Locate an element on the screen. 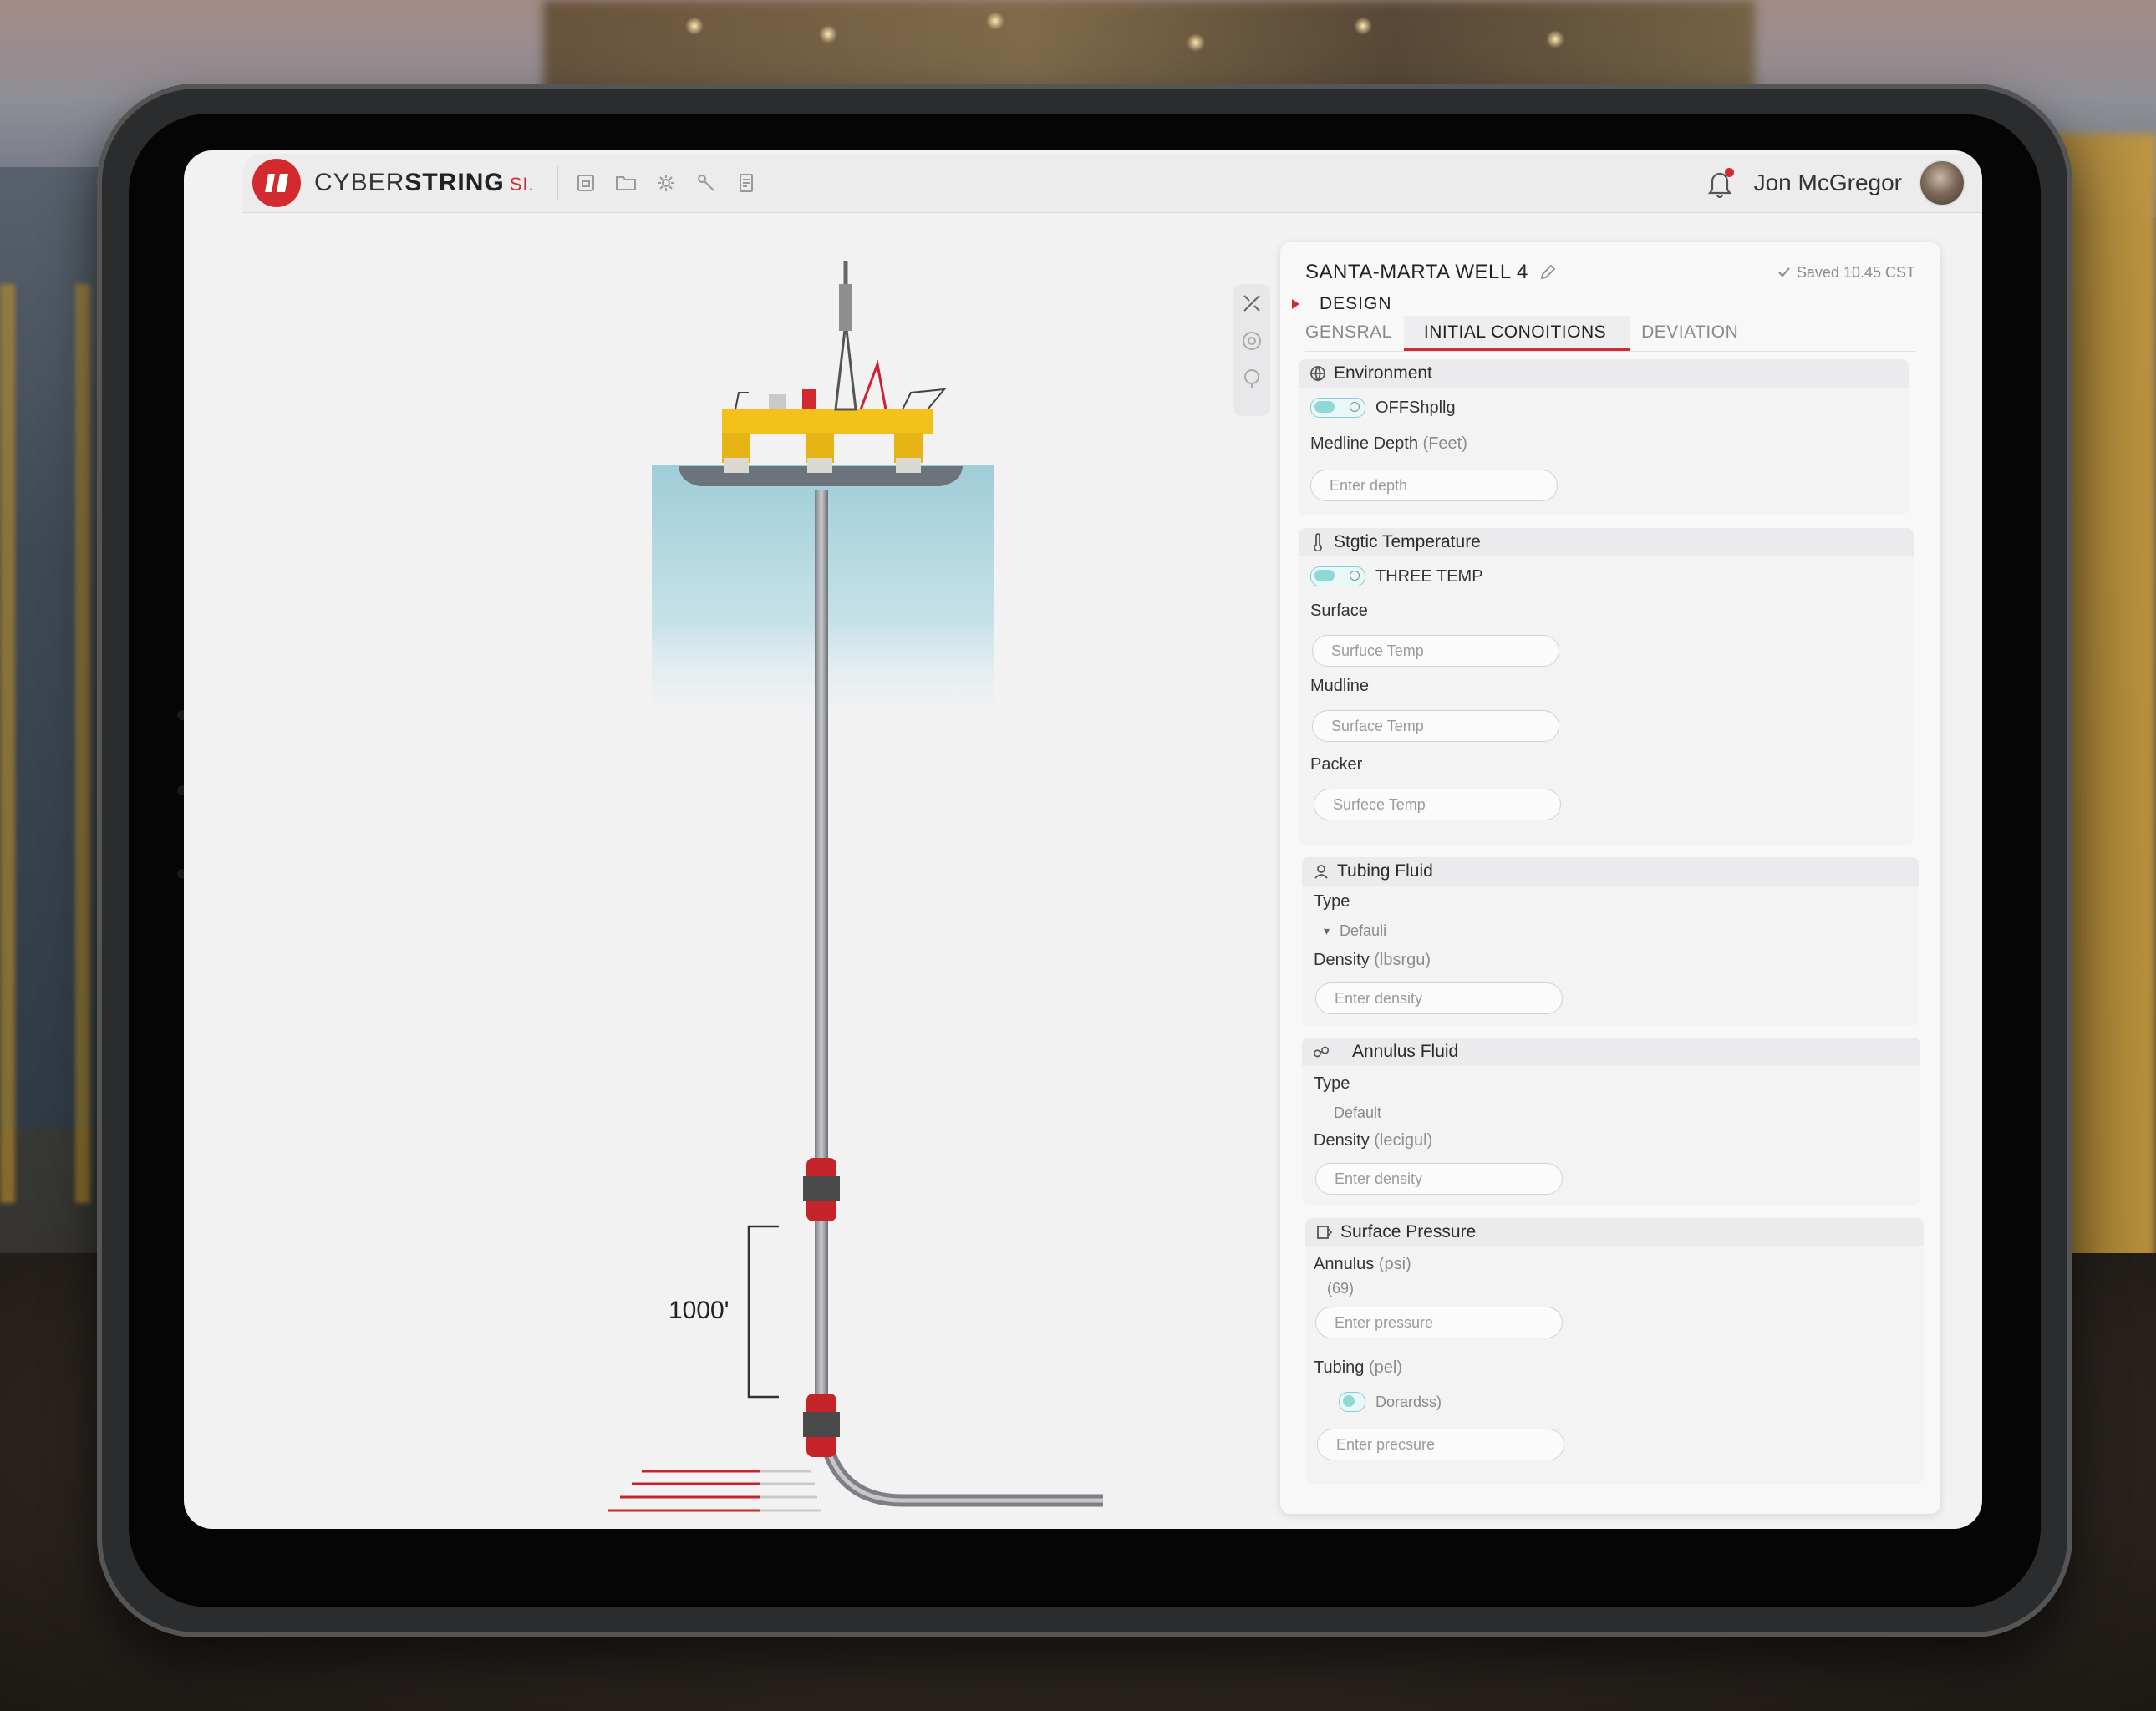 Image resolution: width=2156 pixels, height=1711 pixels. pressure-gauge-icon is located at coordinates (1324, 1232).